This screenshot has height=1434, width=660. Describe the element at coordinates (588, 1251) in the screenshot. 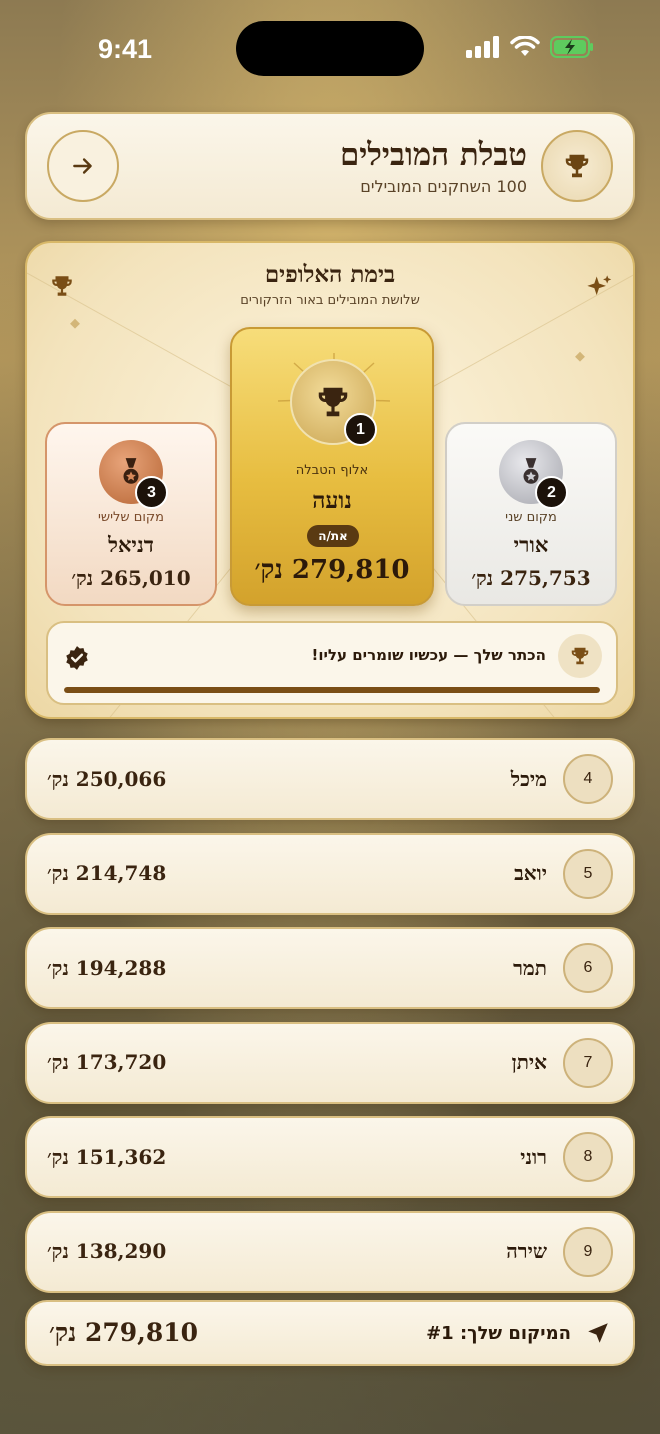

I see `rank-number: 9` at that location.